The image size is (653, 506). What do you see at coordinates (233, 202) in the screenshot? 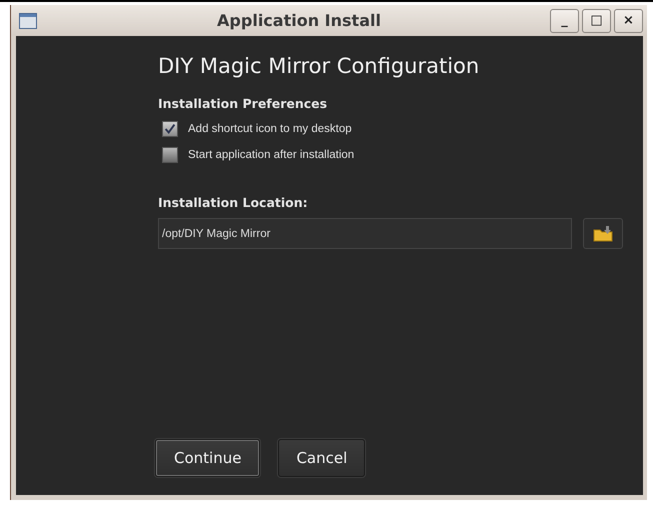
I see `field-label: Installation Location:` at bounding box center [233, 202].